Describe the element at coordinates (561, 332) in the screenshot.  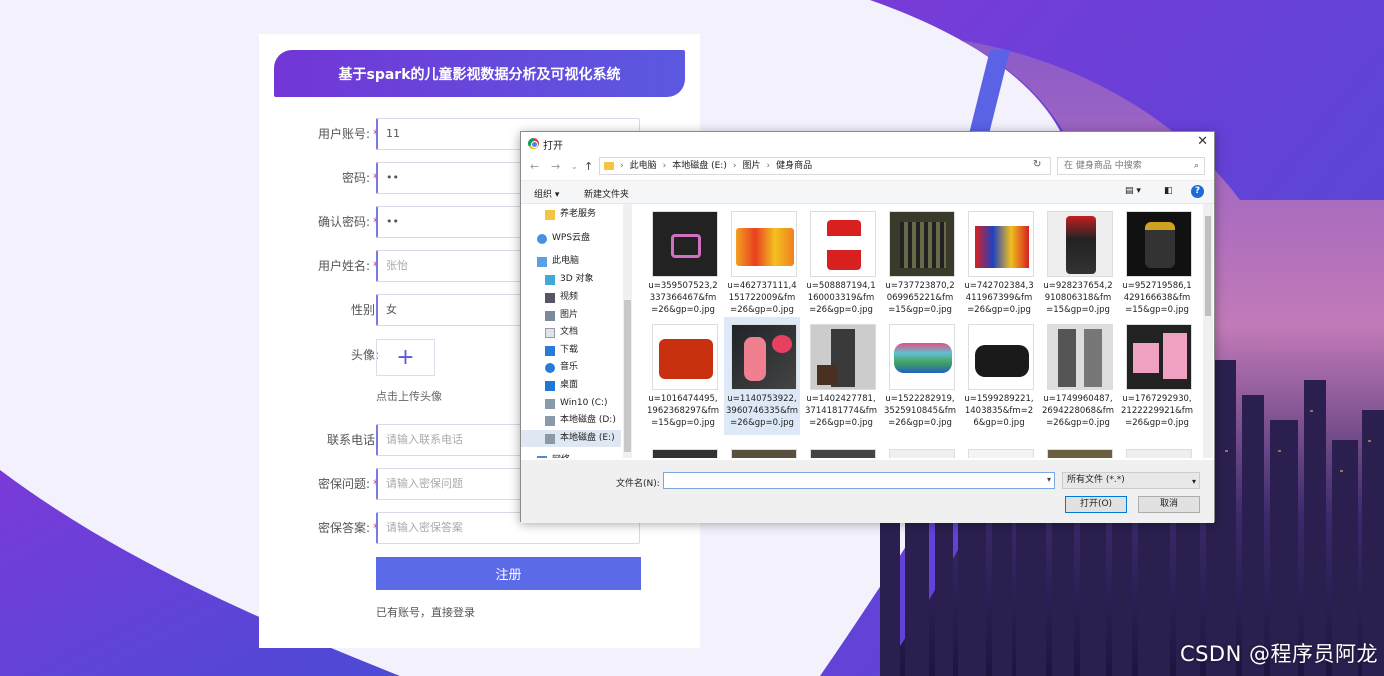
I see `sidebar-item-documents: 文档` at that location.